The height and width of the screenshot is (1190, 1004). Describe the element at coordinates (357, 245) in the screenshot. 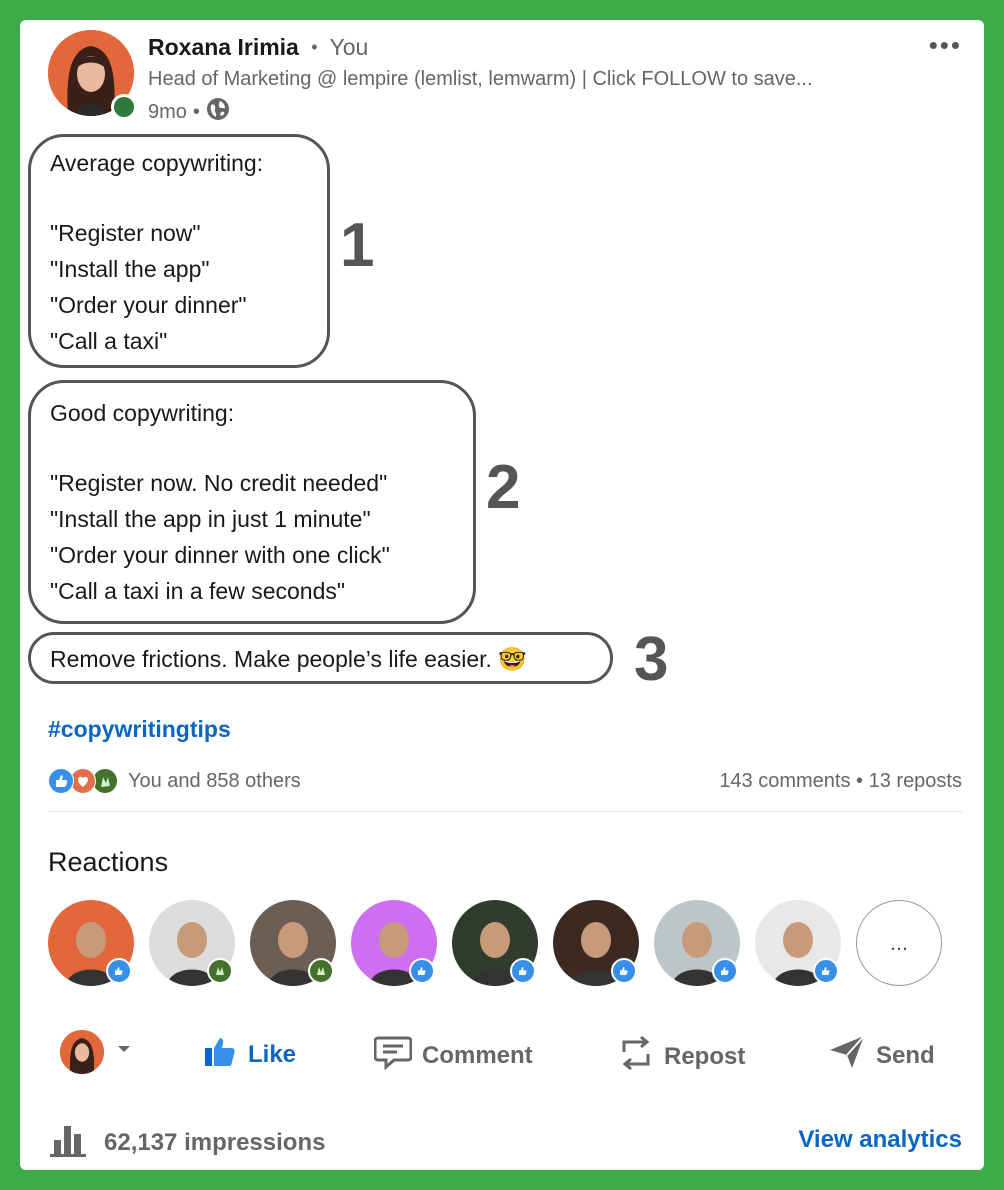

I see `box1-number: 1` at that location.